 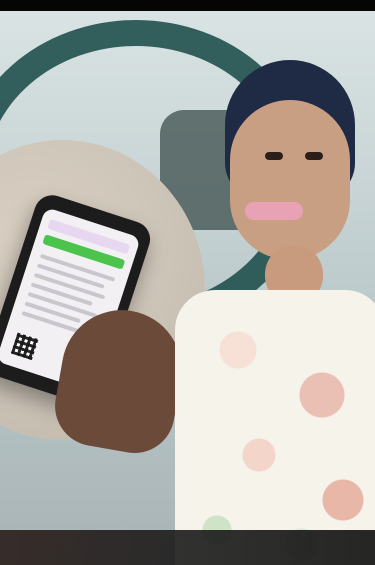 What do you see at coordinates (187, 5) in the screenshot?
I see `top-black-band` at bounding box center [187, 5].